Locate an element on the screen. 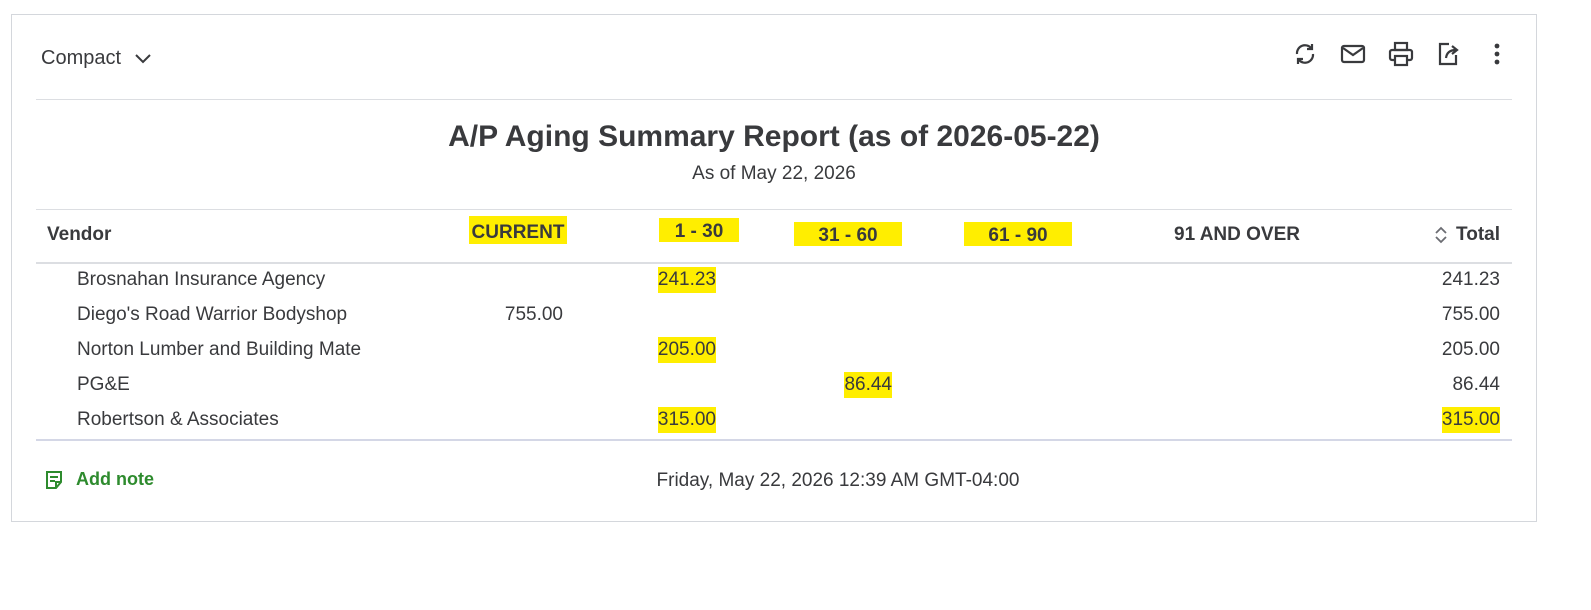  vendor-cell: Diego's Road Warrior Bodyshop is located at coordinates (212, 315).